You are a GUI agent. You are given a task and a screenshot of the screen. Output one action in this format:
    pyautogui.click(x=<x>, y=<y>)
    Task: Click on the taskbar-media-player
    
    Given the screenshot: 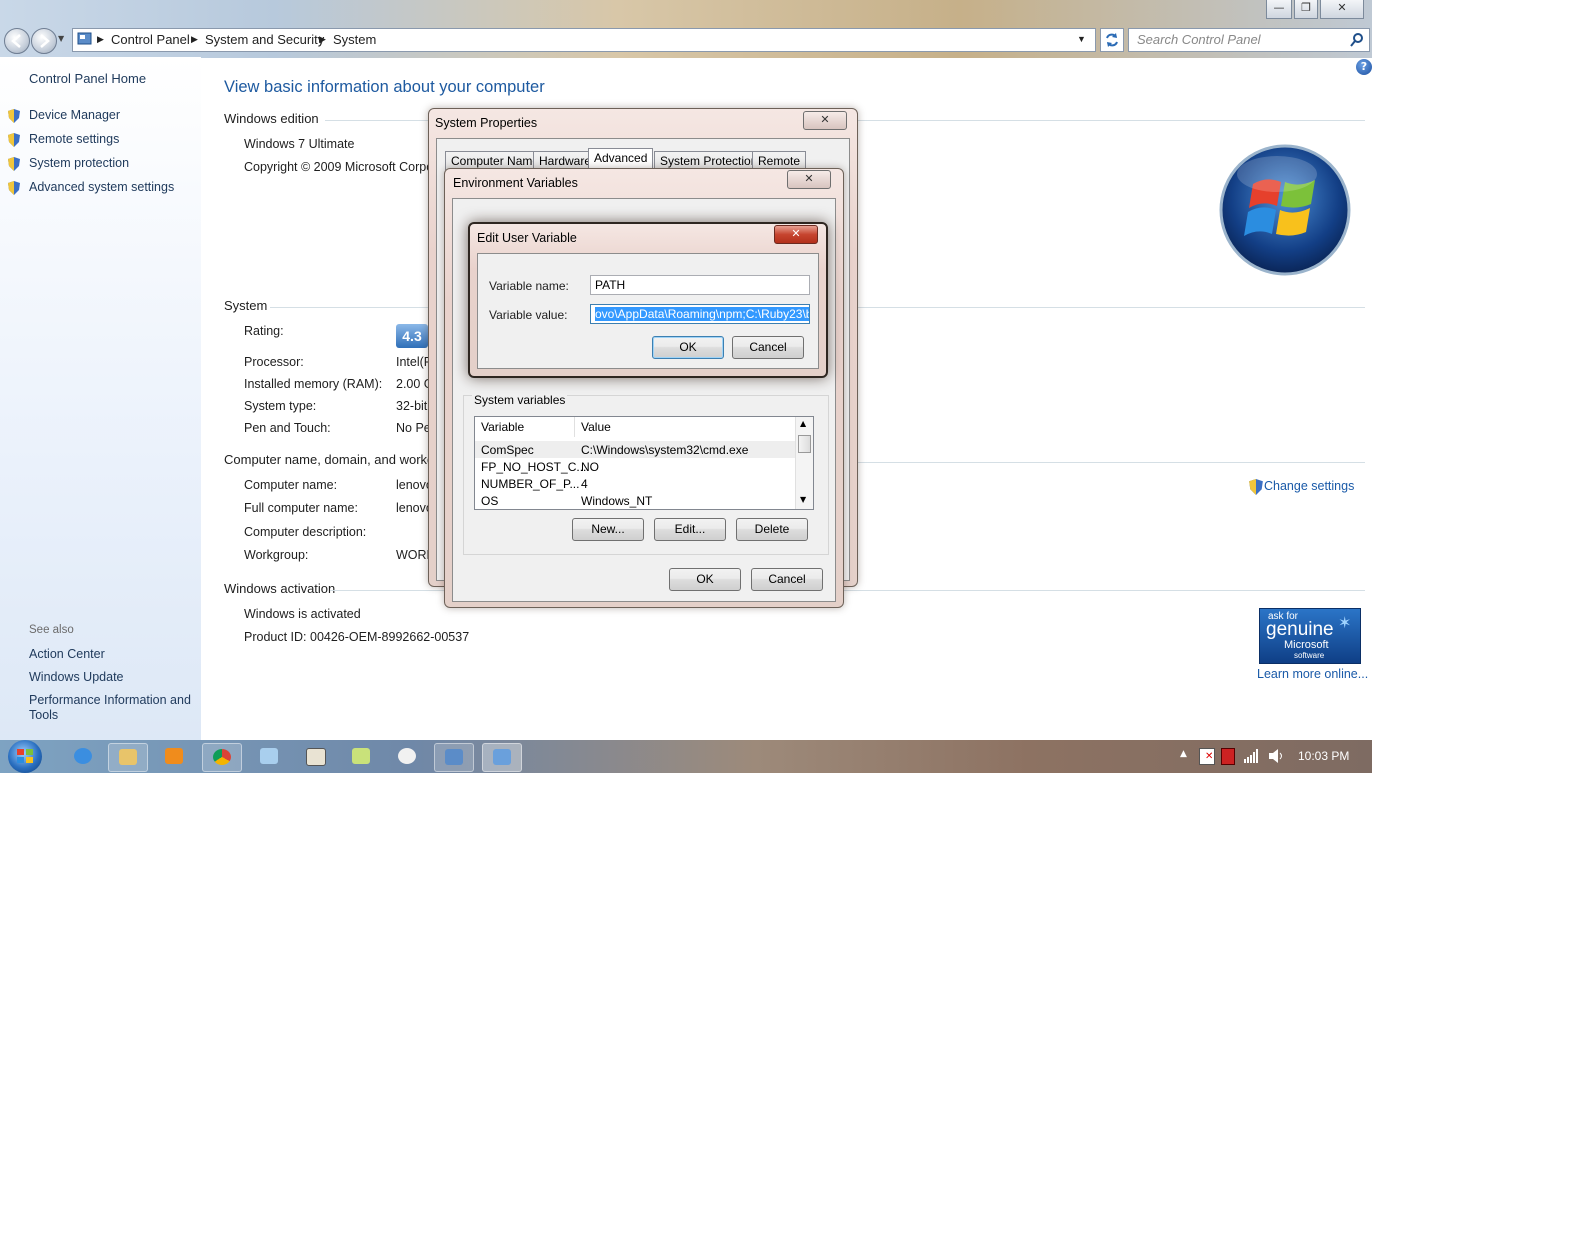 What is the action you would take?
    pyautogui.click(x=174, y=756)
    